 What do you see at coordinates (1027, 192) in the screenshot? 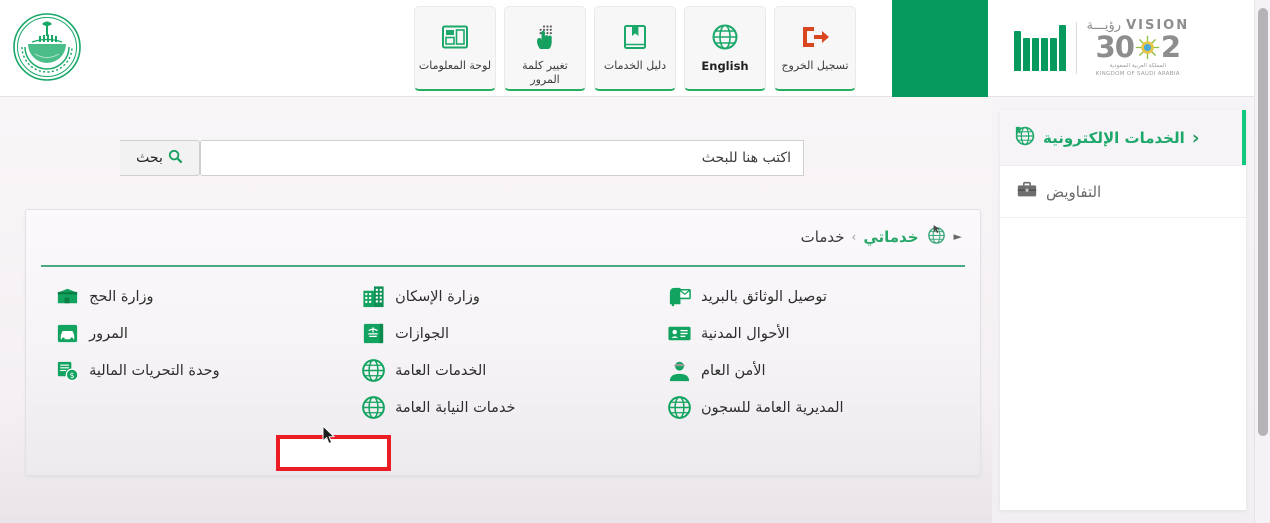
I see `briefcase-icon` at bounding box center [1027, 192].